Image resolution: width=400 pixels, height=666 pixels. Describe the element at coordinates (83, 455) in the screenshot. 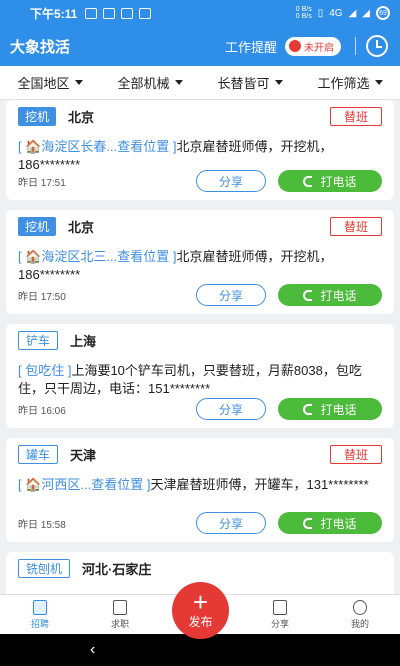

I see `job-city: 天津` at that location.